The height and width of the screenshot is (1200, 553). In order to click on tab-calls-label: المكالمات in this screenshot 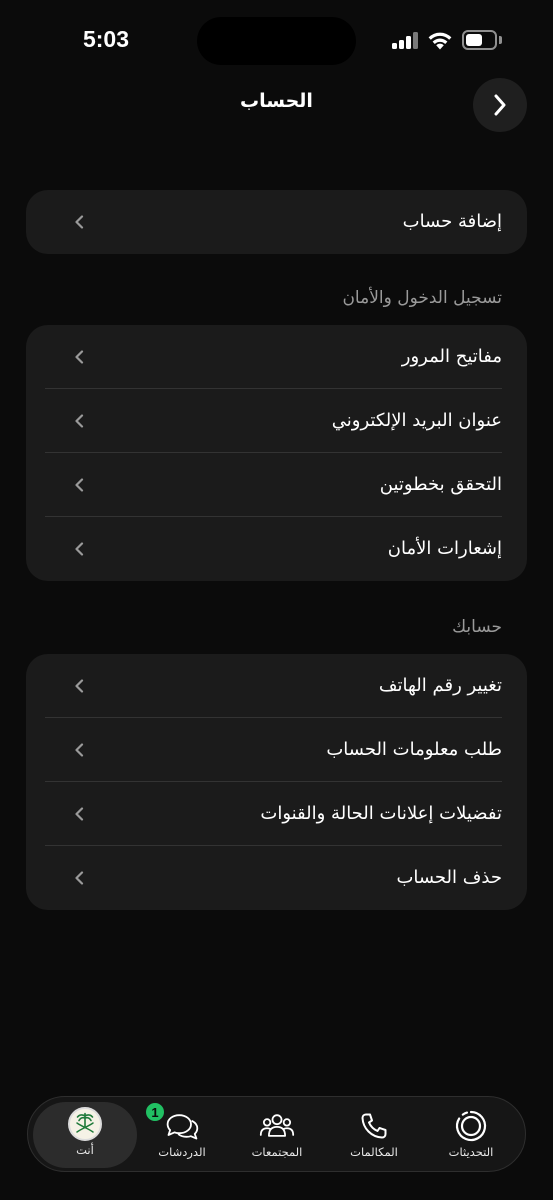, I will do `click(374, 1152)`.